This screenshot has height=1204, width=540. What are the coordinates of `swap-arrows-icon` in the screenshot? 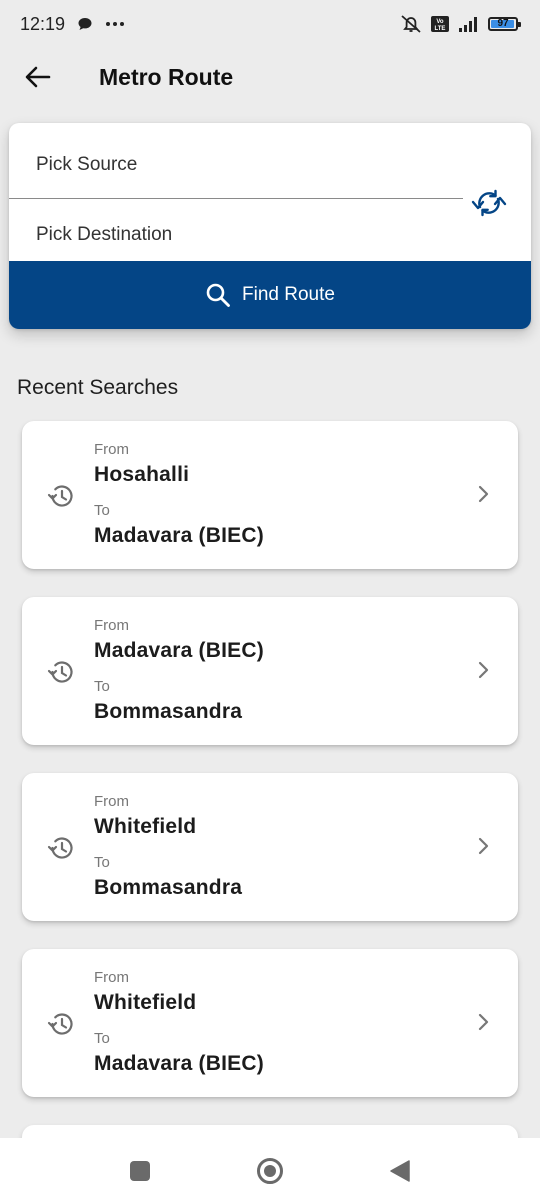 It's located at (489, 203).